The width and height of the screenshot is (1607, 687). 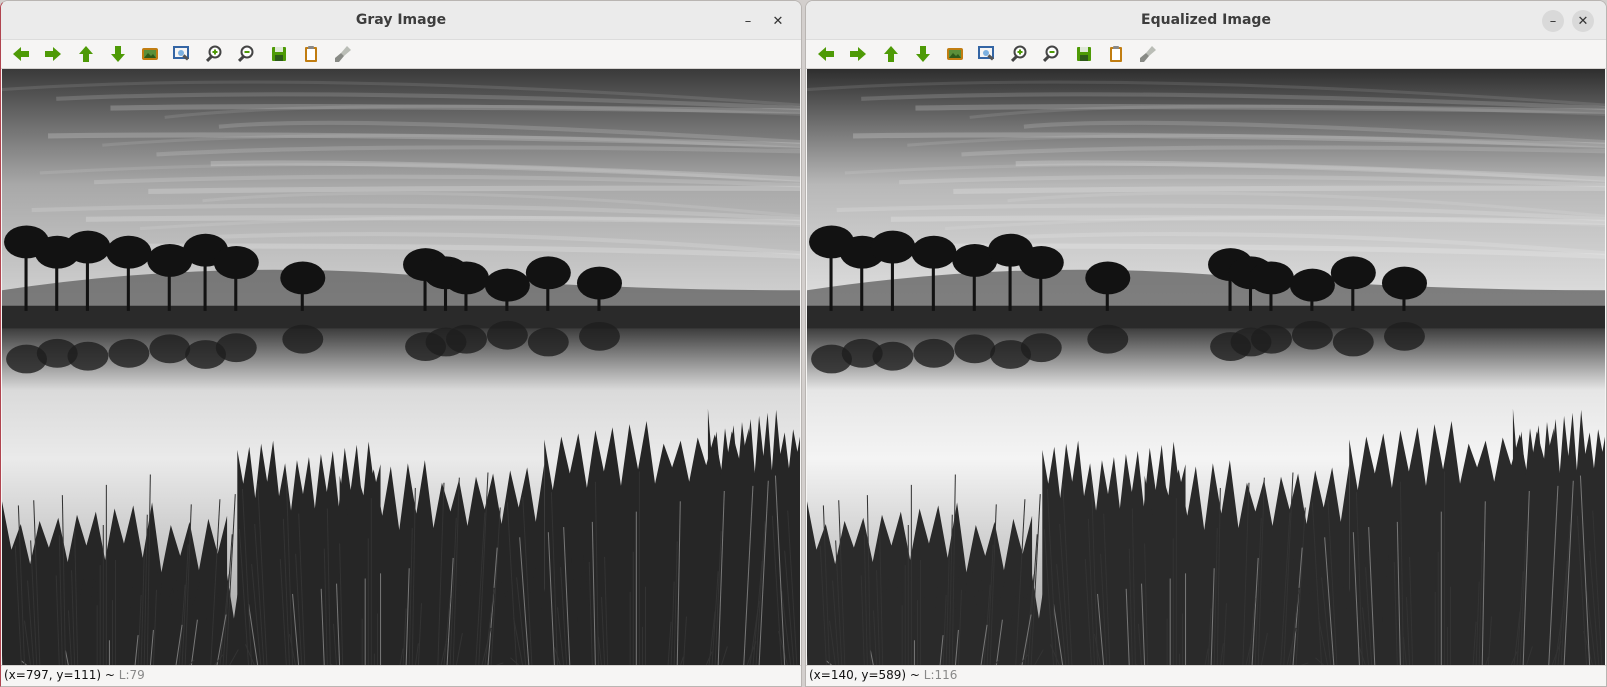 What do you see at coordinates (866, 675) in the screenshot?
I see `status-coordinates: (x=140, y=589) ~` at bounding box center [866, 675].